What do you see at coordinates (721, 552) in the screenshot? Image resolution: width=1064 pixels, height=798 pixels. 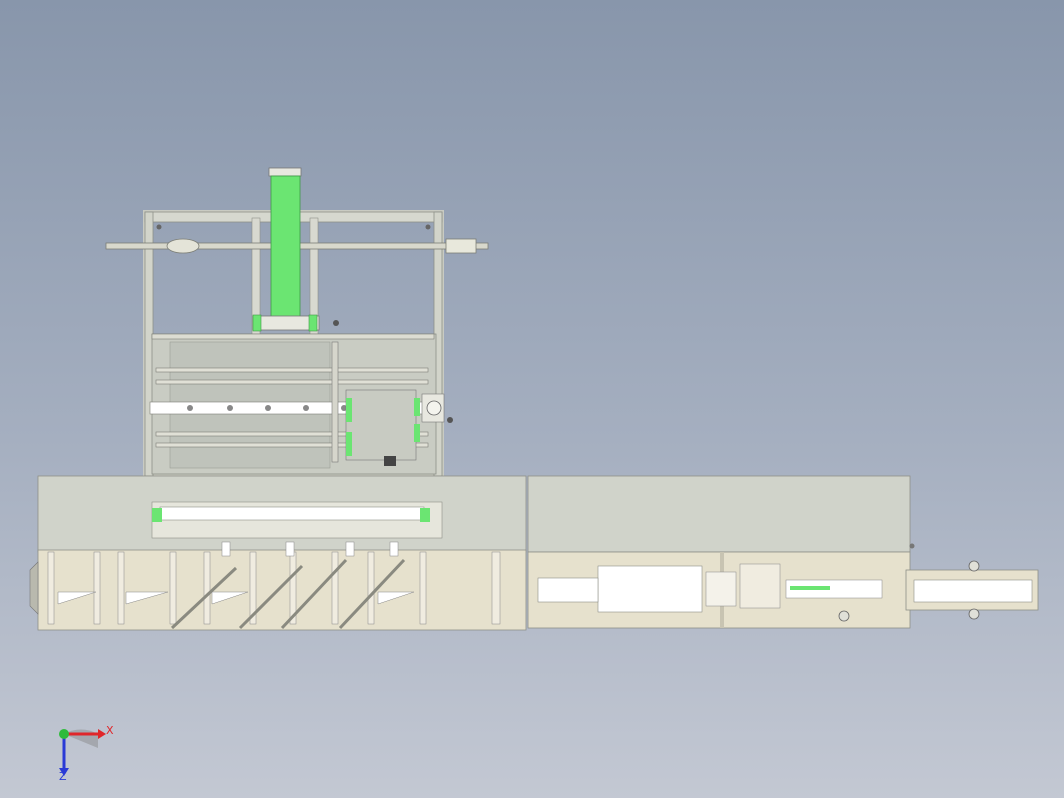 I see `right-housing` at bounding box center [721, 552].